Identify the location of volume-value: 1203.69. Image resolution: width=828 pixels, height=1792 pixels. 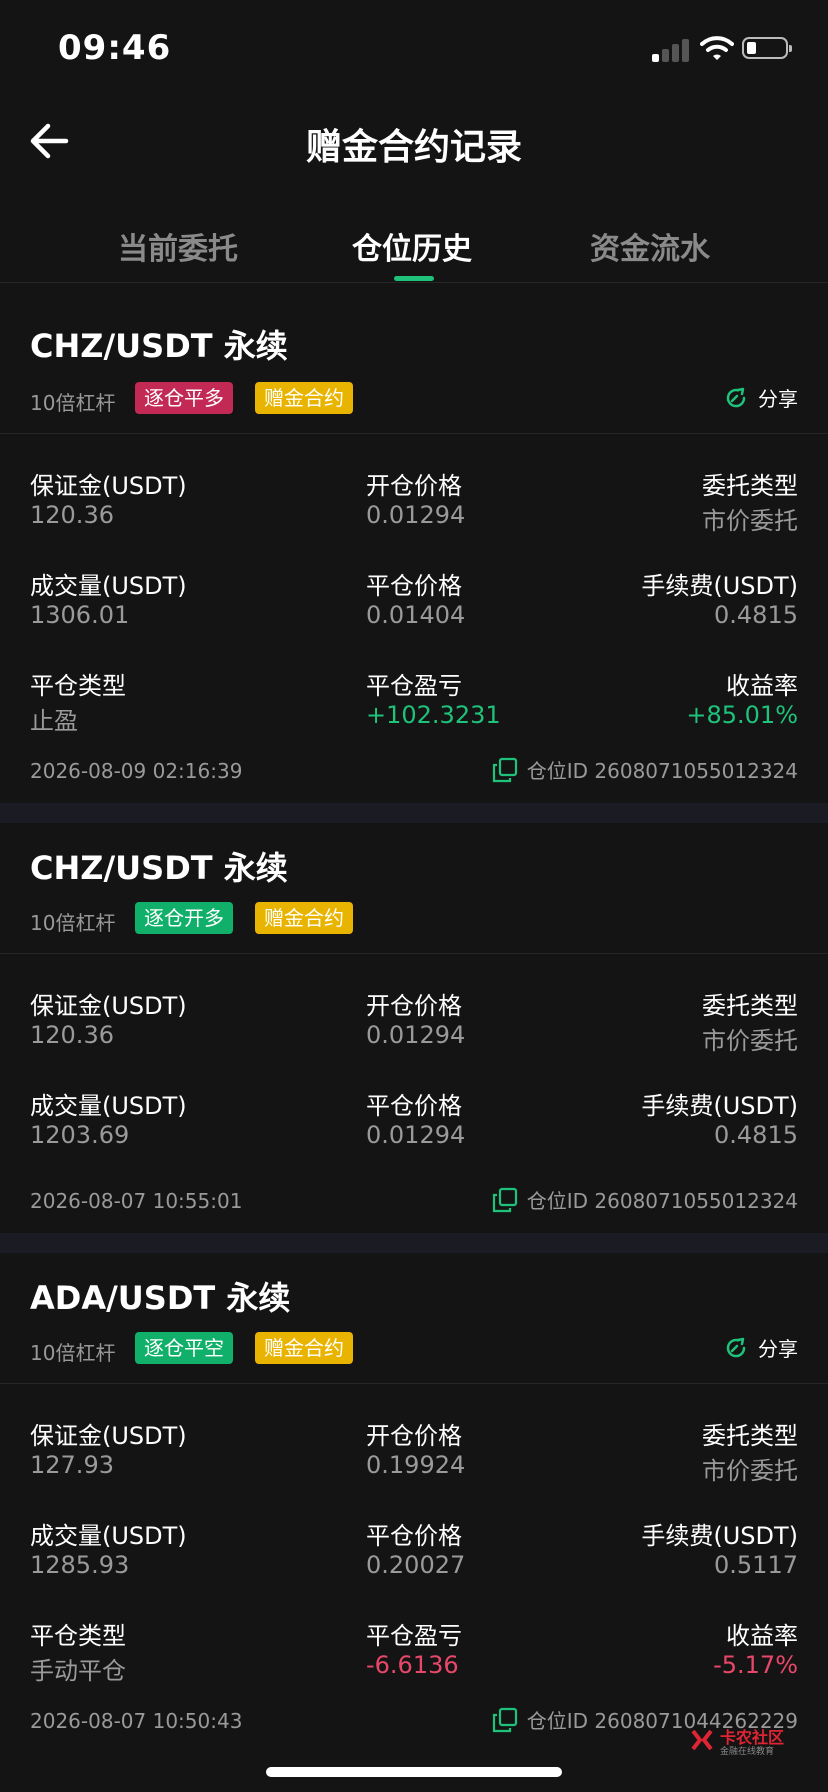
(80, 1135).